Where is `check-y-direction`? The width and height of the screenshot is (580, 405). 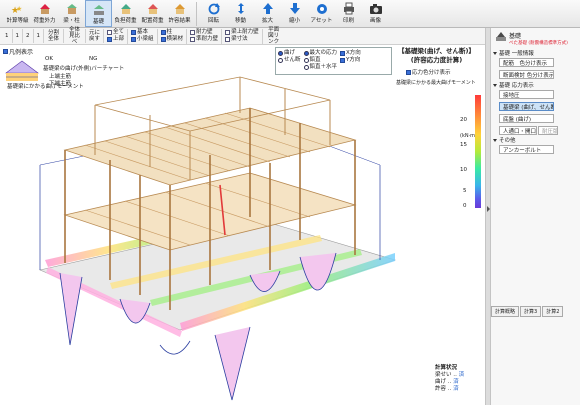 check-y-direction is located at coordinates (343, 60).